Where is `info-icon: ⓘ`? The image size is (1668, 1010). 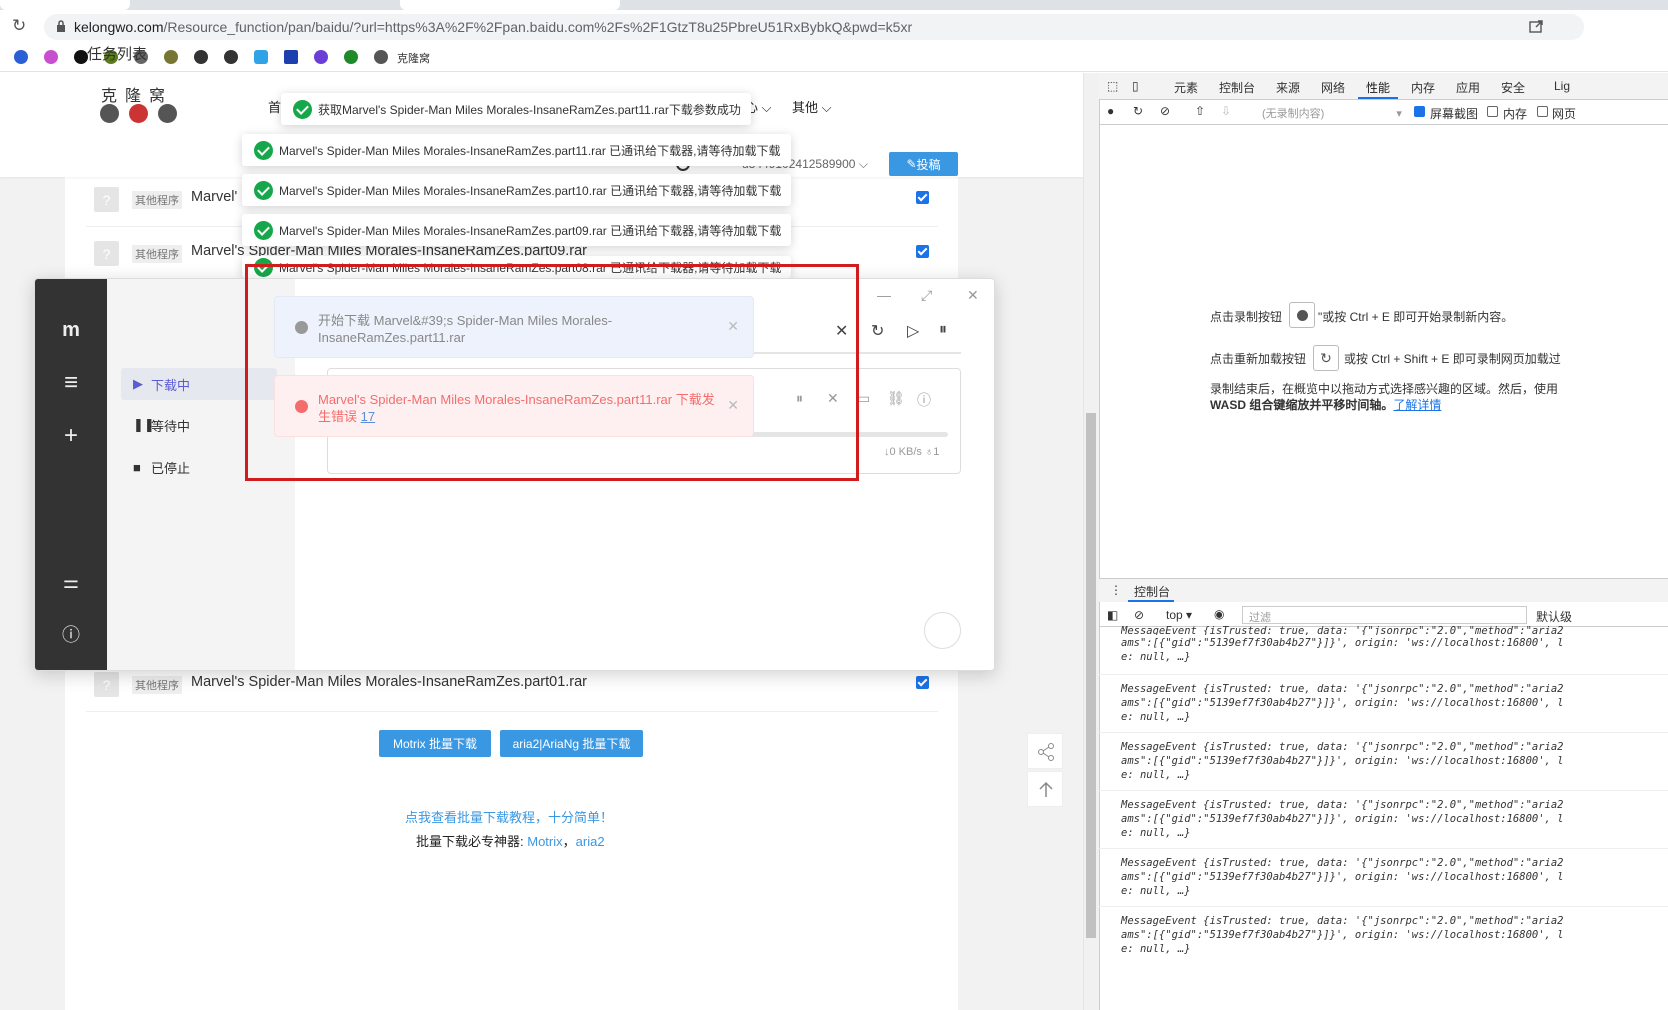
info-icon: ⓘ is located at coordinates (924, 400).